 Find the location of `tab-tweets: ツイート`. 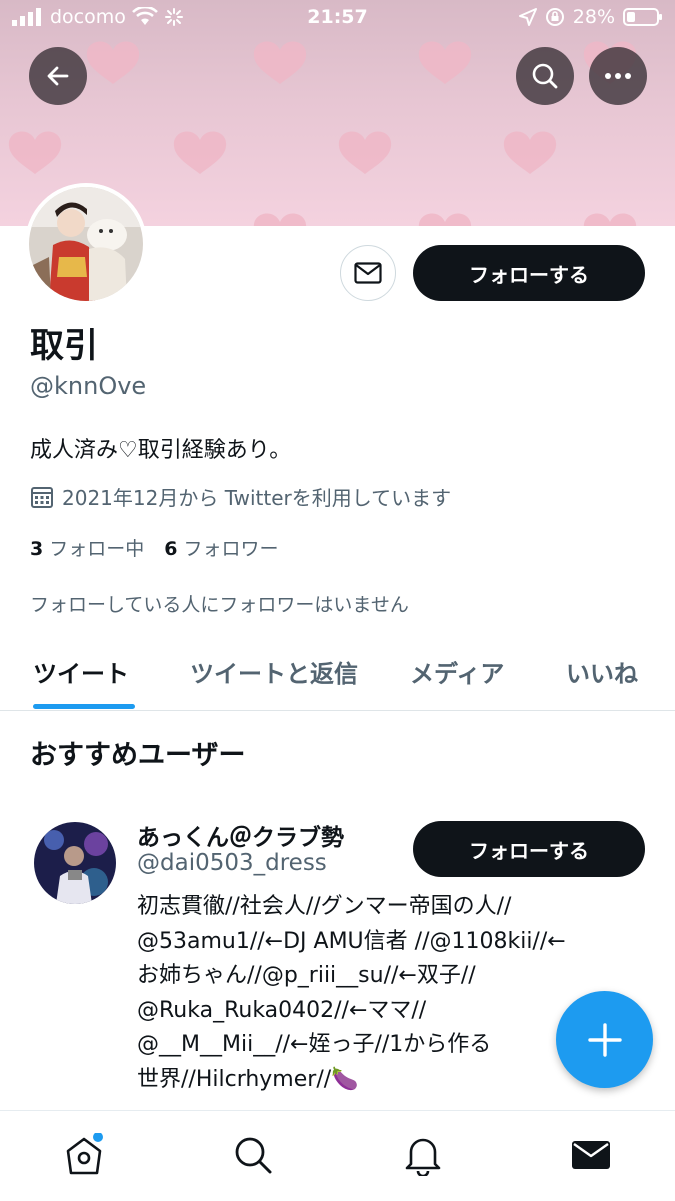

tab-tweets: ツイート is located at coordinates (81, 671).